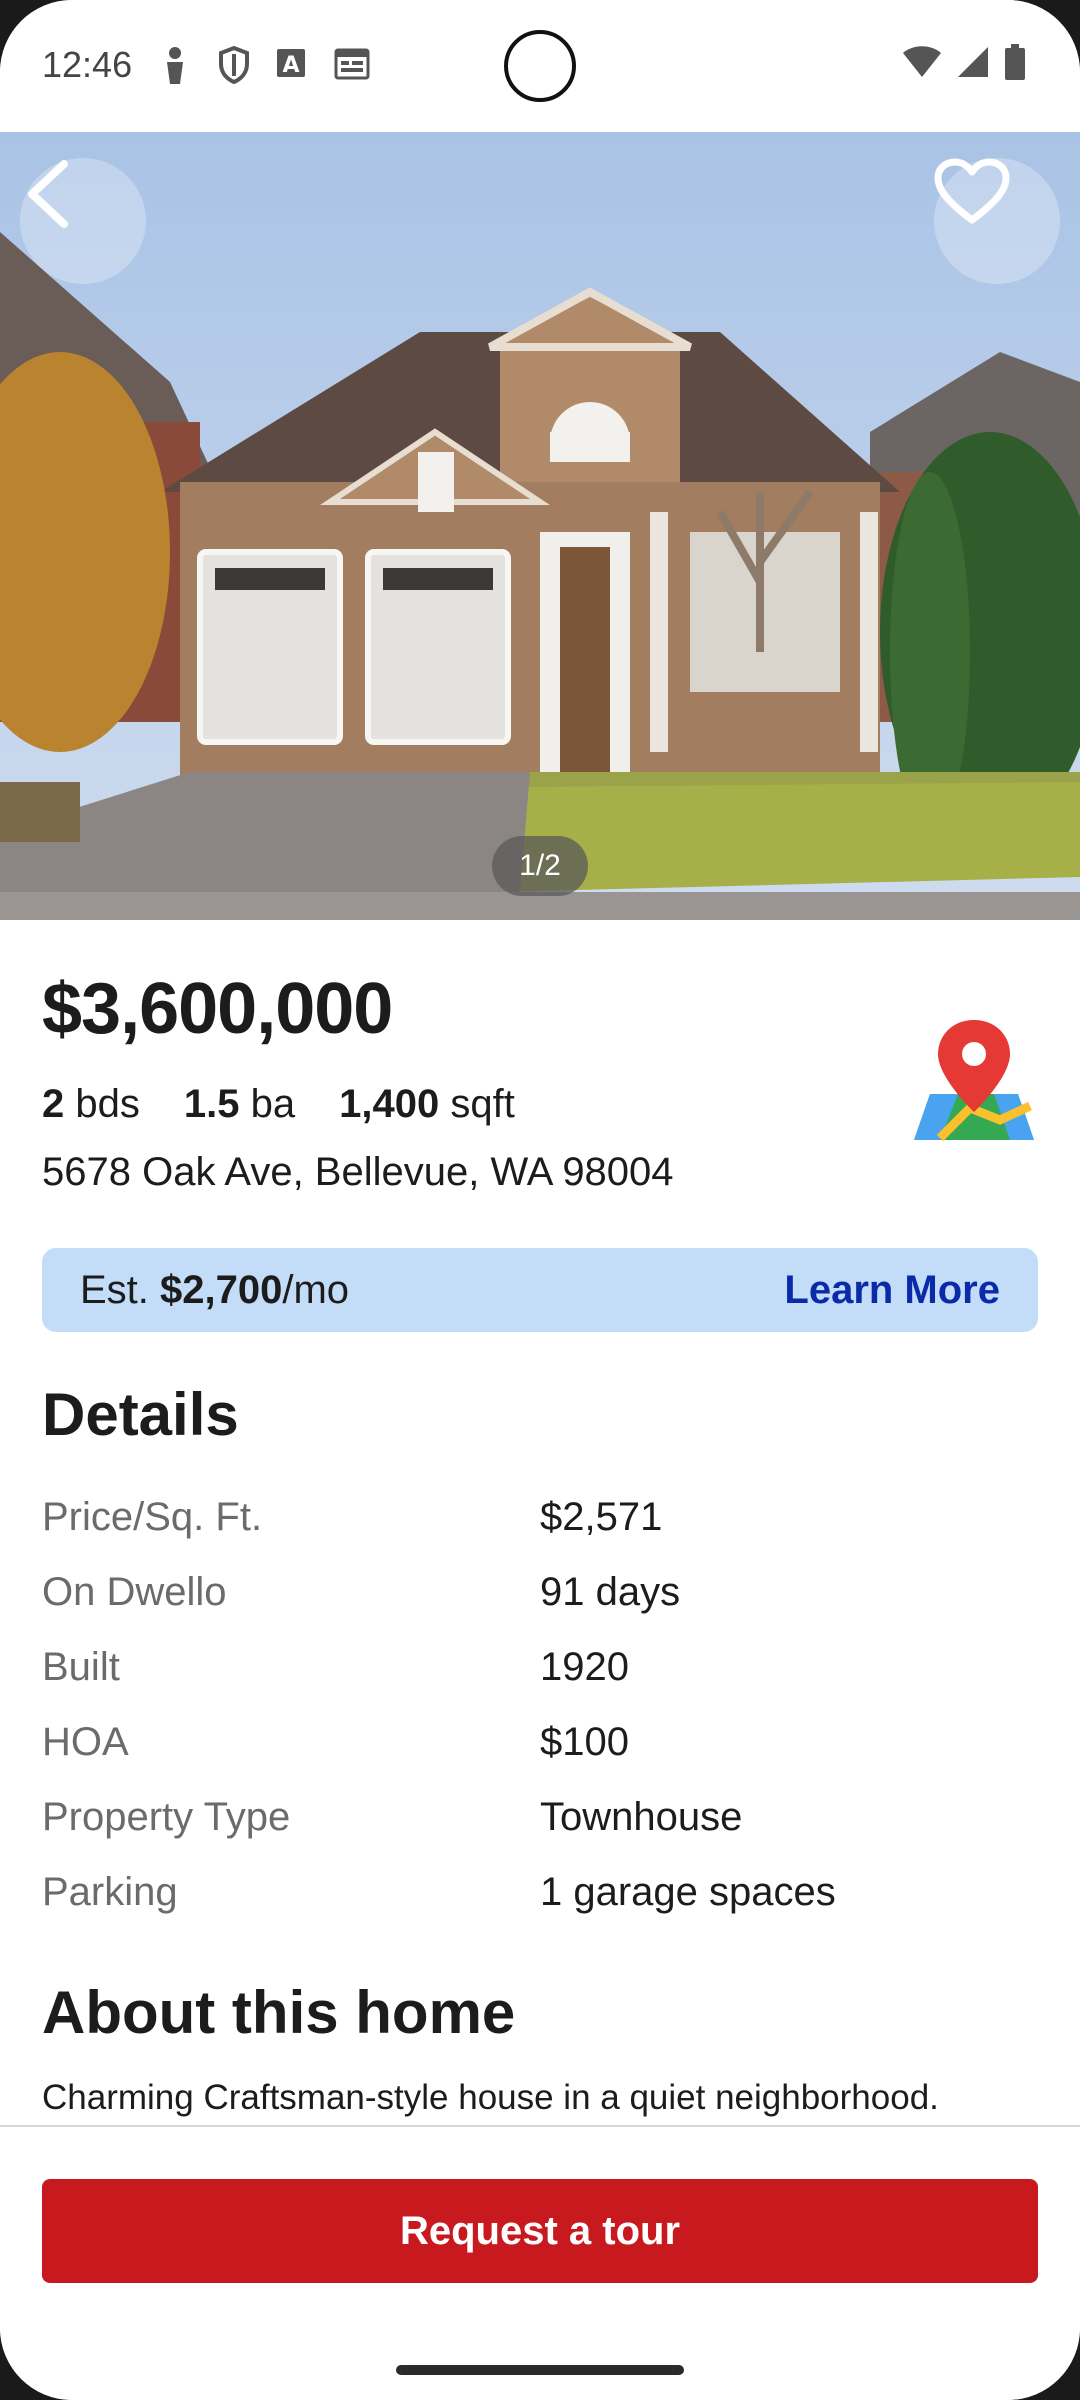  What do you see at coordinates (540, 2370) in the screenshot?
I see `home-indicator` at bounding box center [540, 2370].